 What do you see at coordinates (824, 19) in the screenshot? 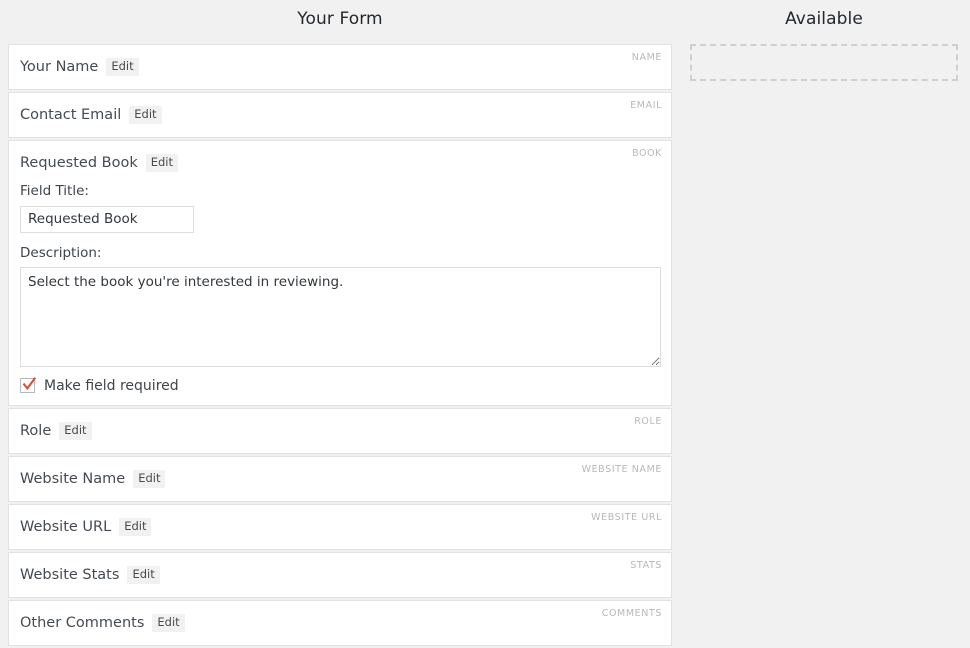
I see `page-title-available: Available` at bounding box center [824, 19].